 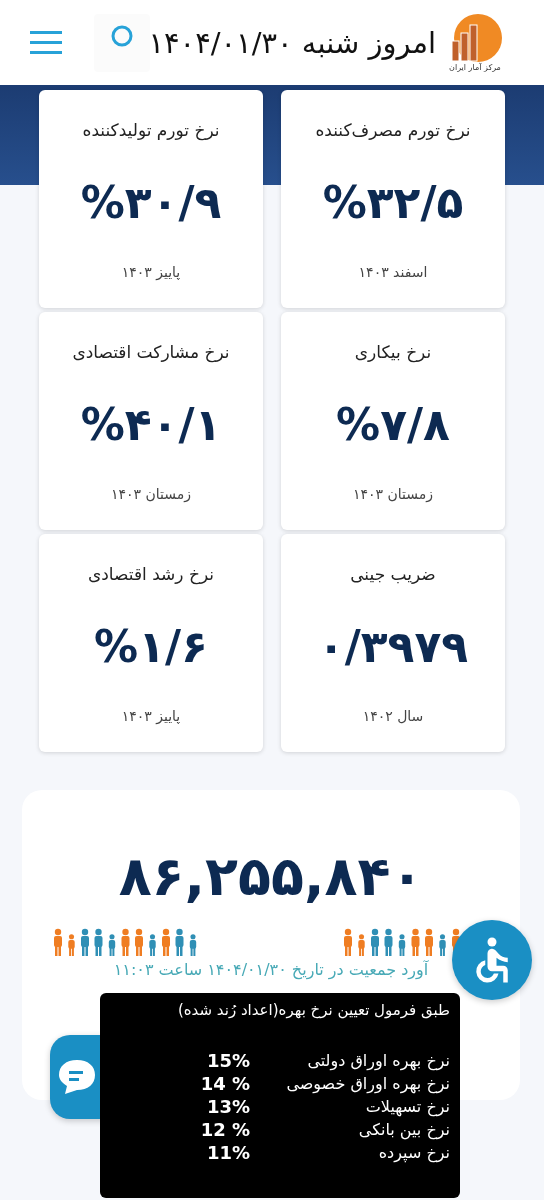 I want to click on chat-icon, so click(x=77, y=1077).